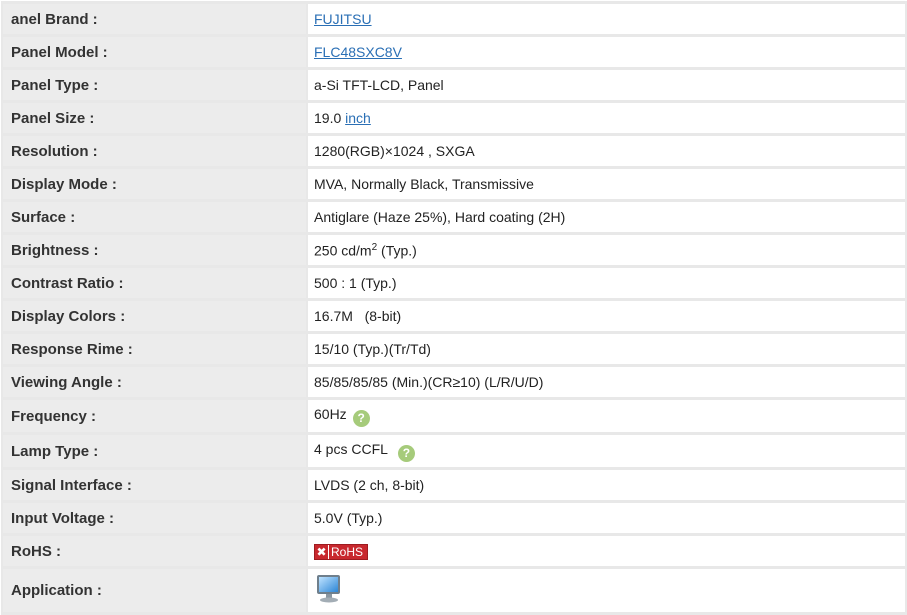  I want to click on row-label: Signal Interface :, so click(154, 485).